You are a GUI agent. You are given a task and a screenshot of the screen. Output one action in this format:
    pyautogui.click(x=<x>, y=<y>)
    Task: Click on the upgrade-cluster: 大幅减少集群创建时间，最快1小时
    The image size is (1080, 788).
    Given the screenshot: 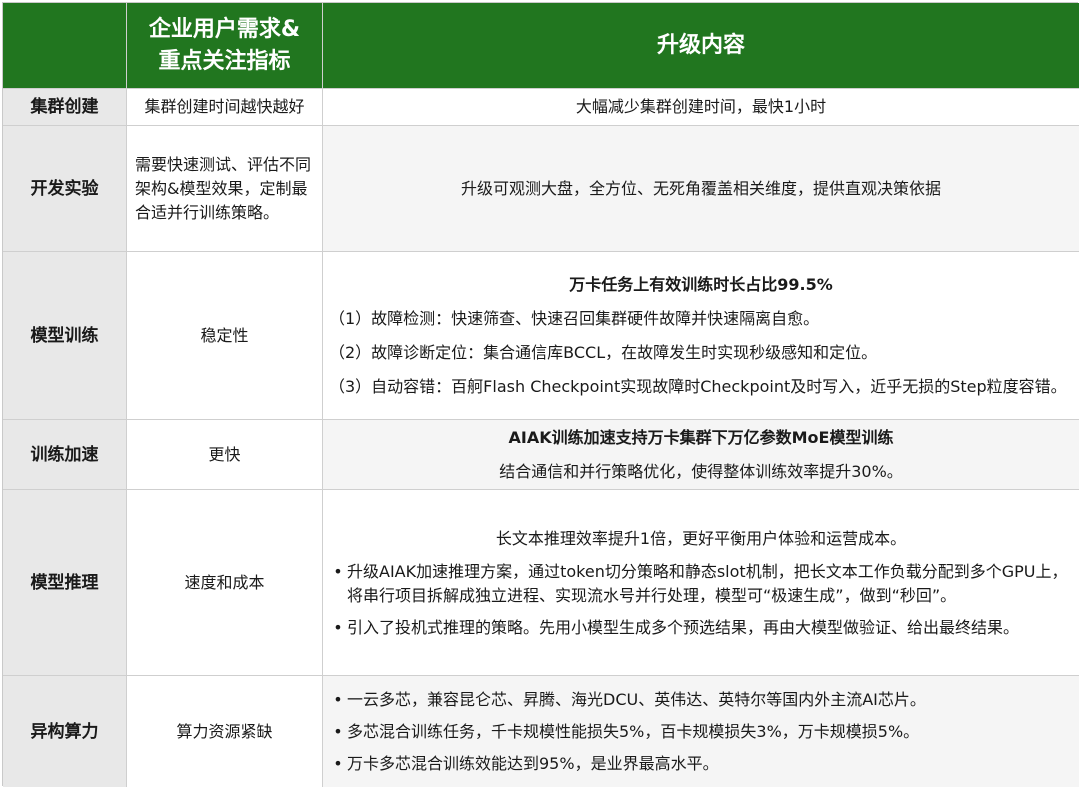 What is the action you would take?
    pyautogui.click(x=701, y=107)
    